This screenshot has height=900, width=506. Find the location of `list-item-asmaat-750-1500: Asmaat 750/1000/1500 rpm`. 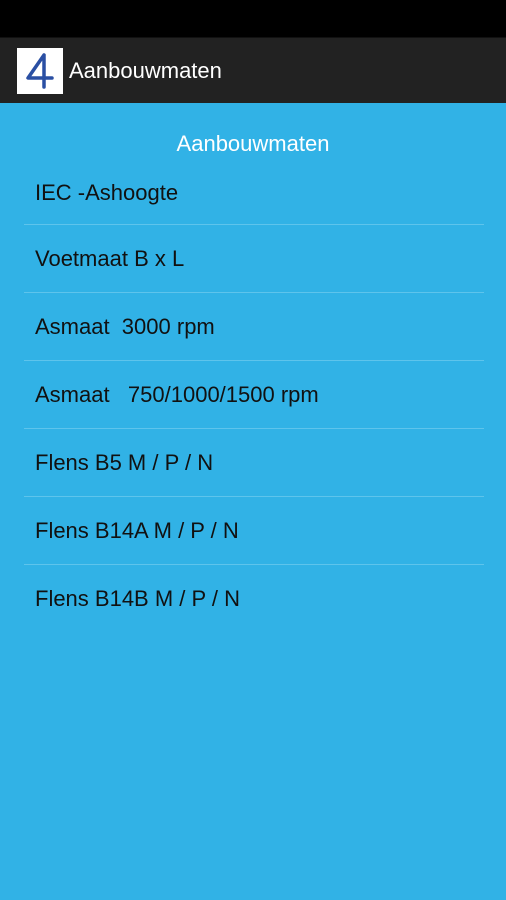

list-item-asmaat-750-1500: Asmaat 750/1000/1500 rpm is located at coordinates (254, 395).